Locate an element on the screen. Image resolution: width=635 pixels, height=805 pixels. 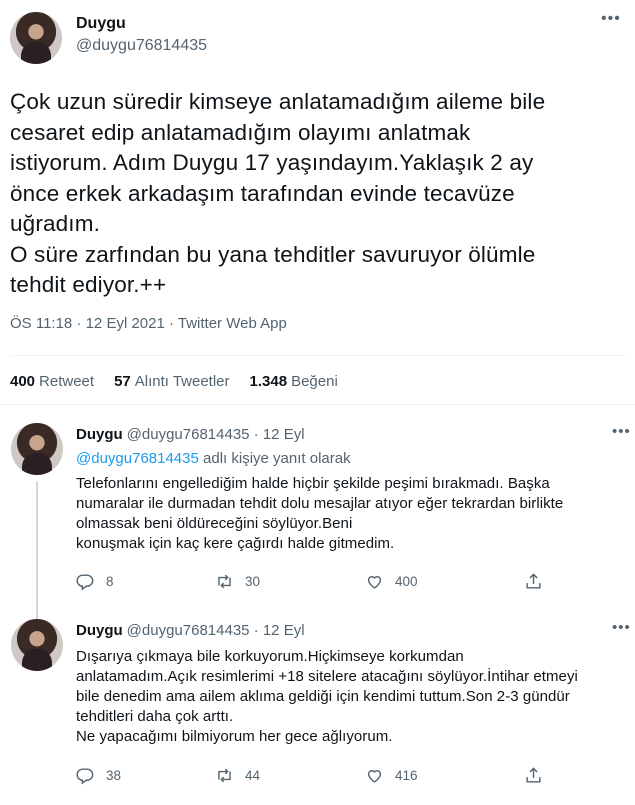
retweets-stat: 400 Retweet is located at coordinates (52, 381).